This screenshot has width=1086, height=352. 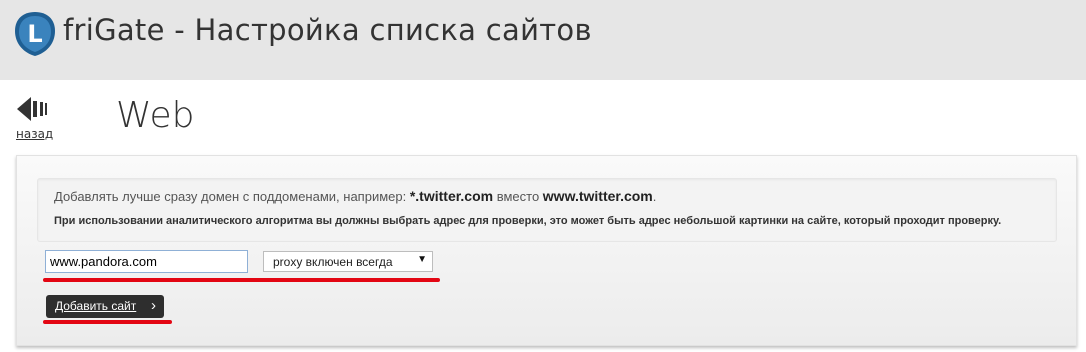 What do you see at coordinates (107, 322) in the screenshot?
I see `annotation-underline-button` at bounding box center [107, 322].